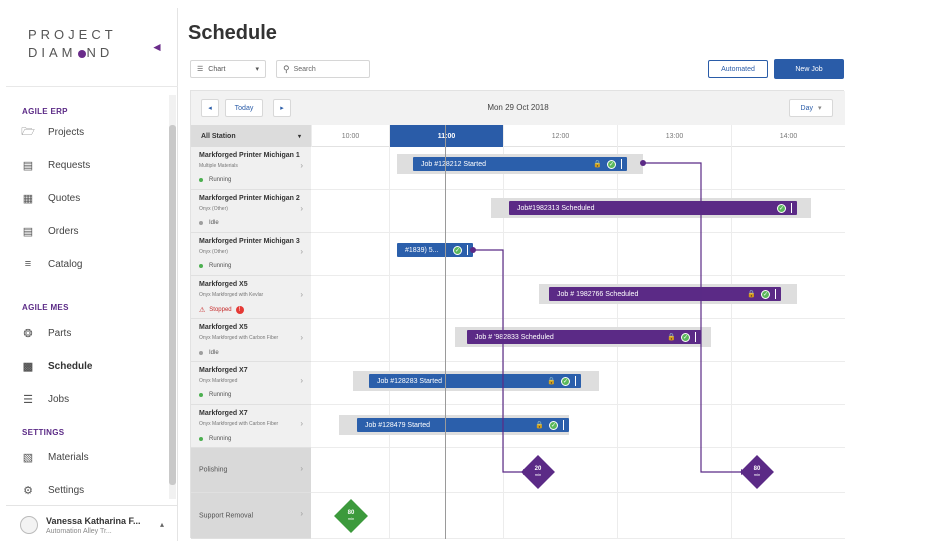  I want to click on milestone-diamond: 20 min, so click(538, 472).